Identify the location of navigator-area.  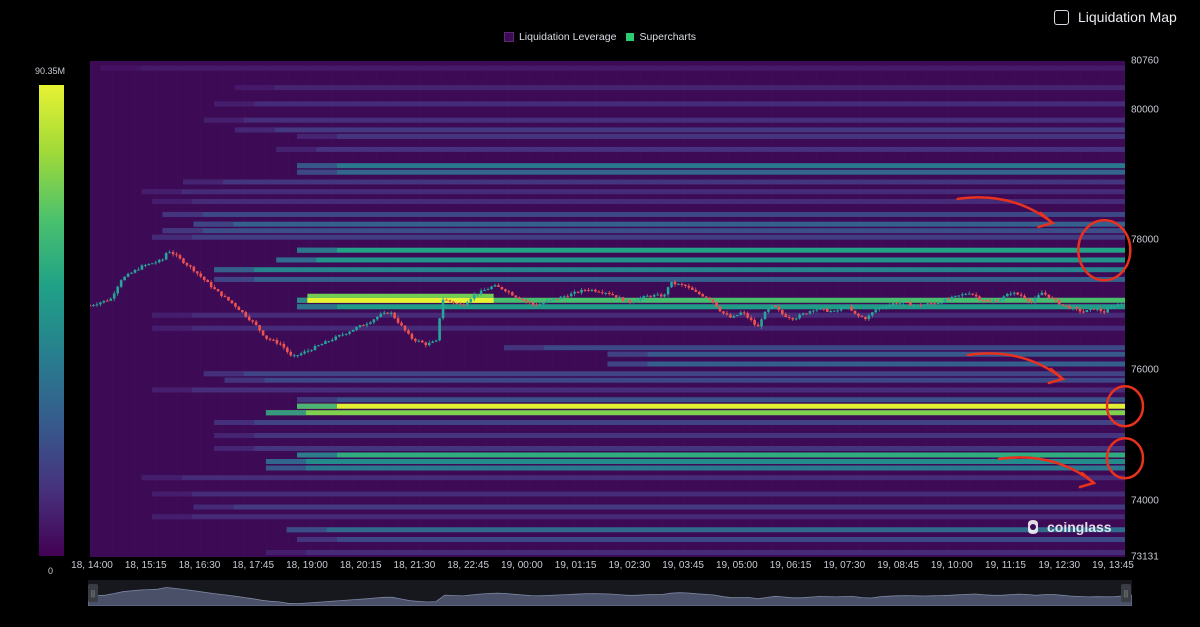
(610, 596).